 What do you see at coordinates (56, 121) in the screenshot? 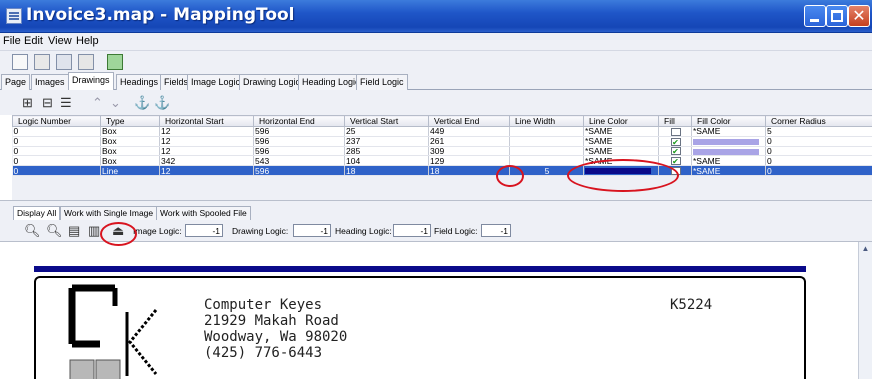
I see `col-logic-number: Logic Number` at bounding box center [56, 121].